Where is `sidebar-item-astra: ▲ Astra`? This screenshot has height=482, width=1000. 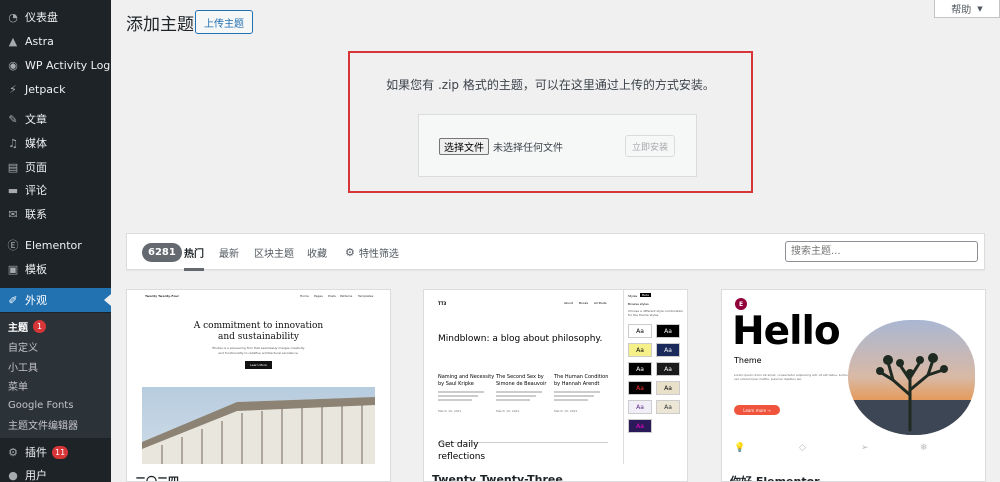 sidebar-item-astra: ▲ Astra is located at coordinates (55, 41).